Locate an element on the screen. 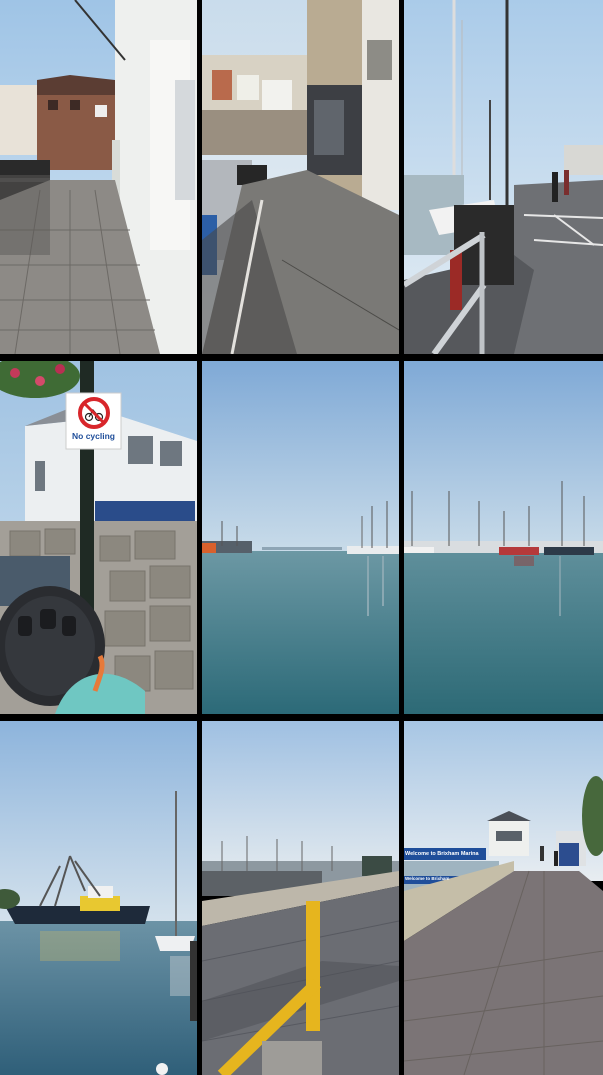 This screenshot has height=1075, width=603. photo-street-walkway is located at coordinates (98, 177).